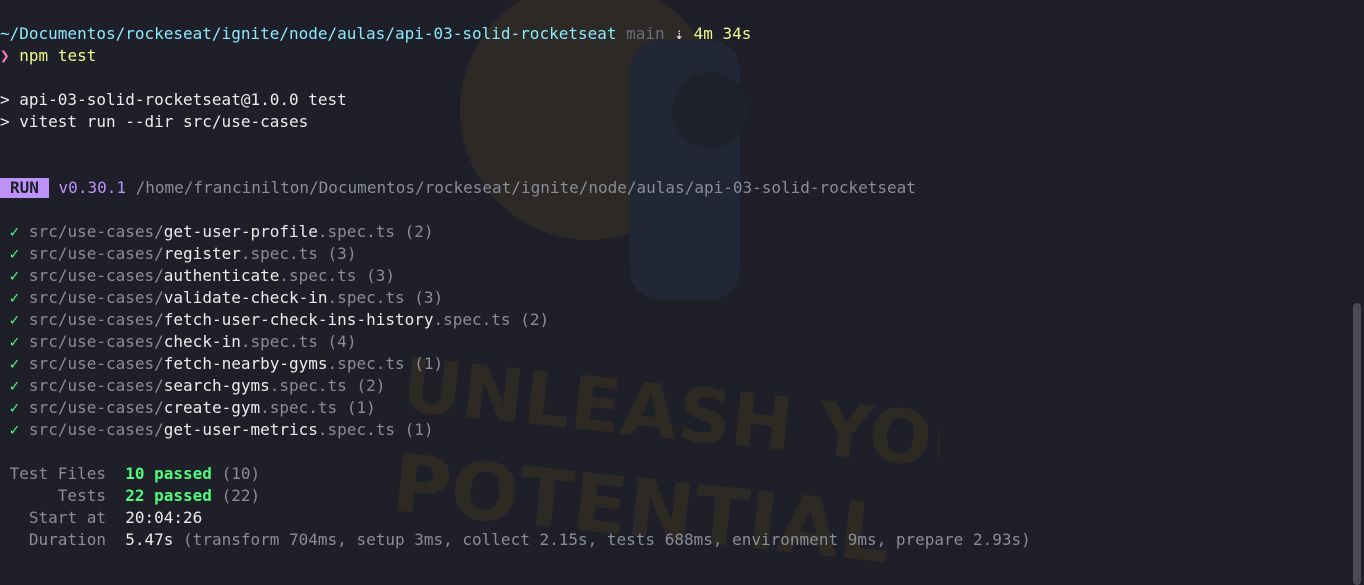  I want to click on test-file-name: create-gym, so click(212, 407).